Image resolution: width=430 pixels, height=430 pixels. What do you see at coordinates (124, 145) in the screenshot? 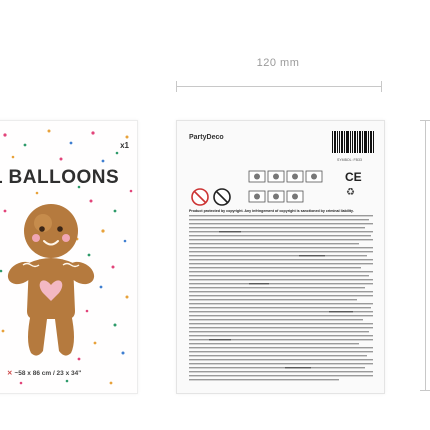
I see `quantity-label: x1` at bounding box center [124, 145].